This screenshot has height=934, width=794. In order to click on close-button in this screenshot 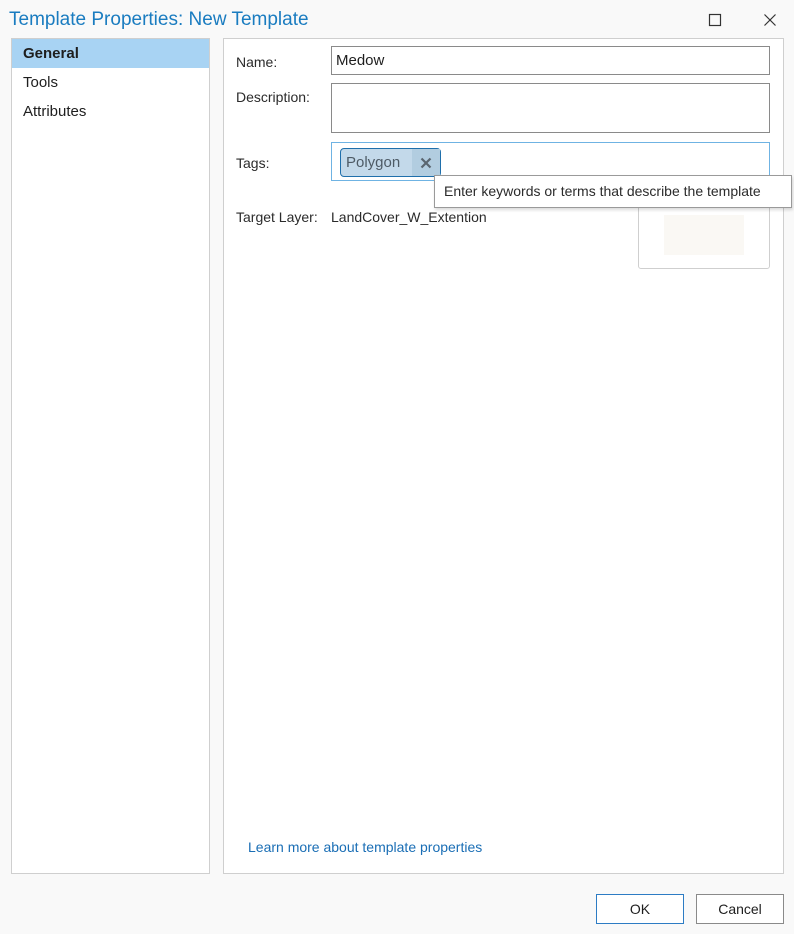, I will do `click(770, 20)`.